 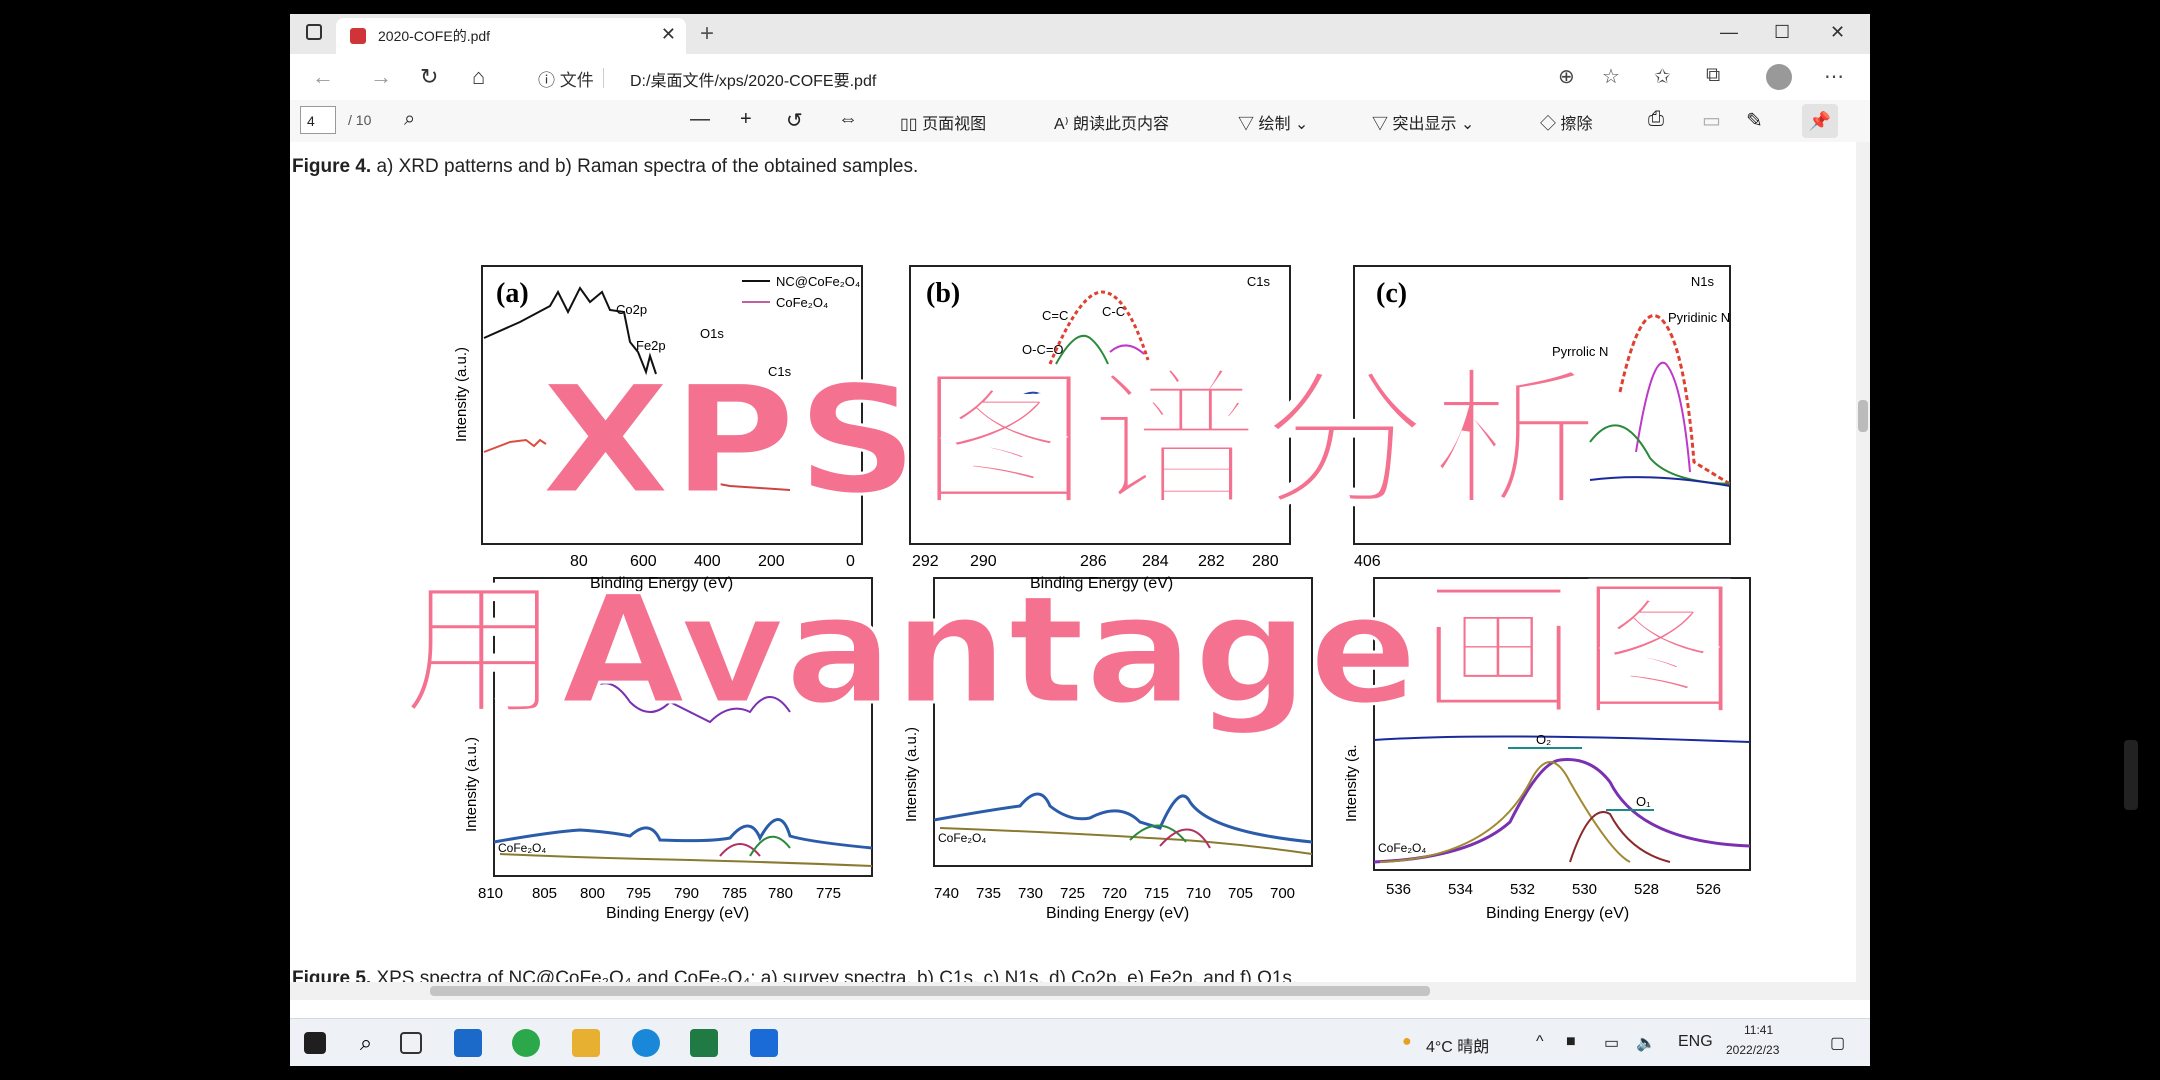 I want to click on panel-e-xtick-3: 730, so click(x=1030, y=893).